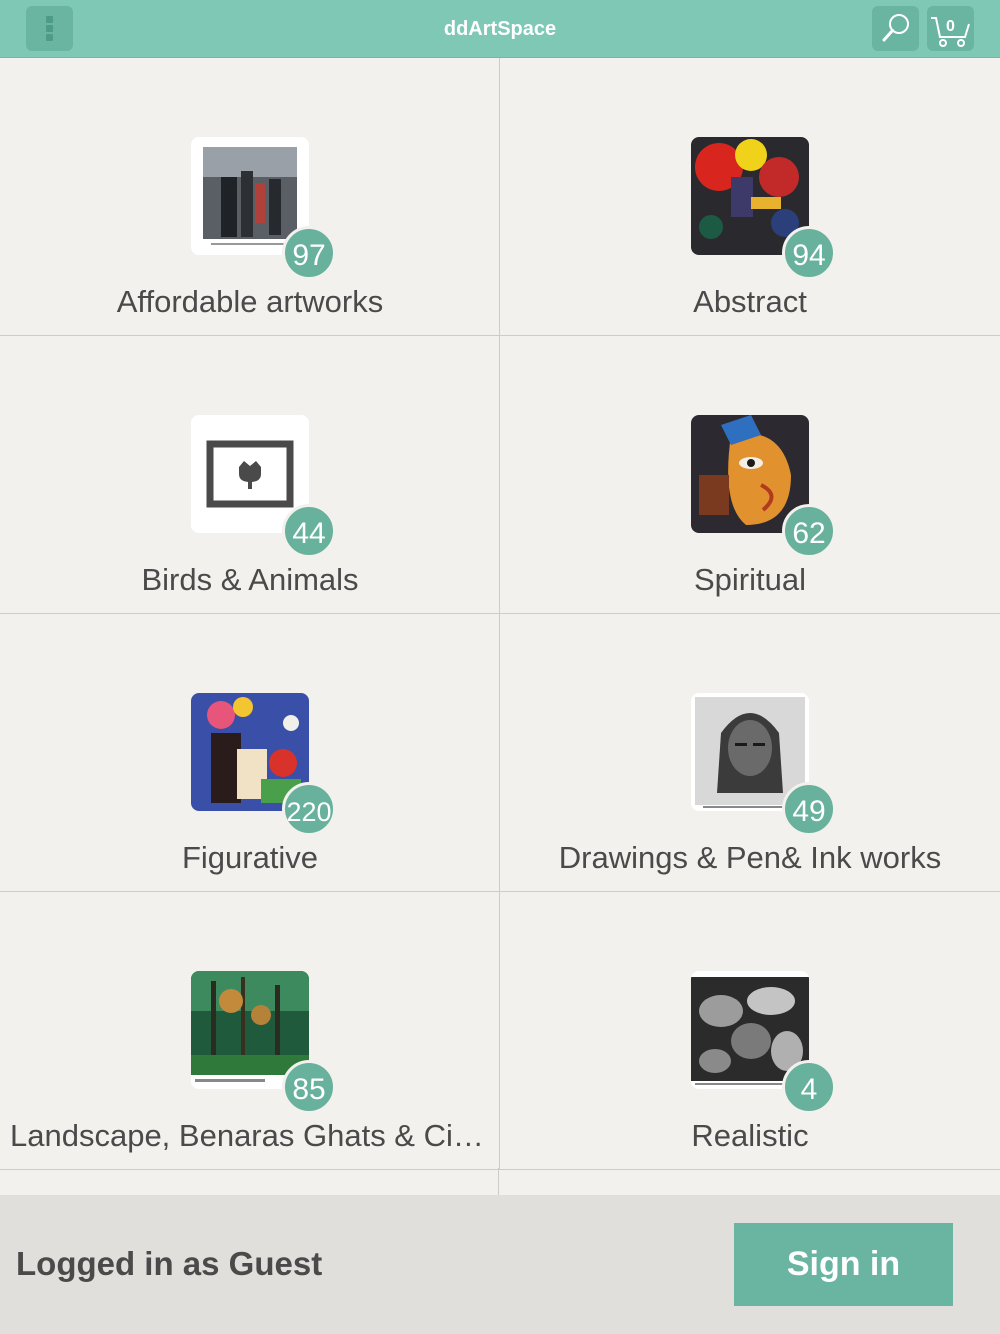  I want to click on category-tile-birds-animals: 44 Birds & Animals, so click(250, 475).